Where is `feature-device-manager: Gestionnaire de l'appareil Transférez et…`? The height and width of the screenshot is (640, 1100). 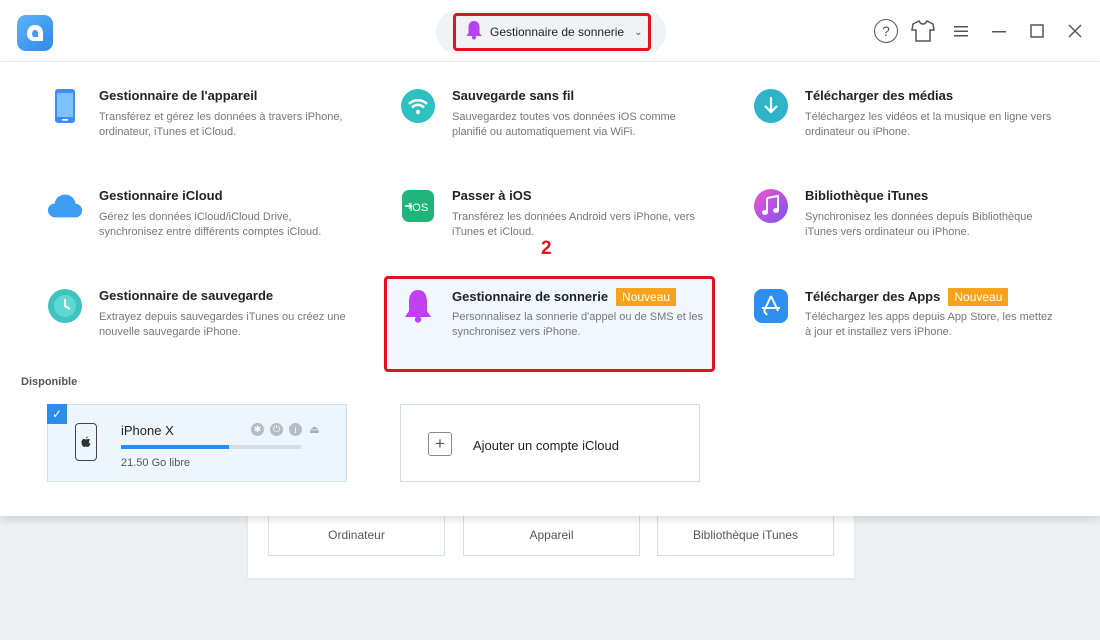
feature-device-manager: Gestionnaire de l'appareil Transférez et… is located at coordinates (212, 128).